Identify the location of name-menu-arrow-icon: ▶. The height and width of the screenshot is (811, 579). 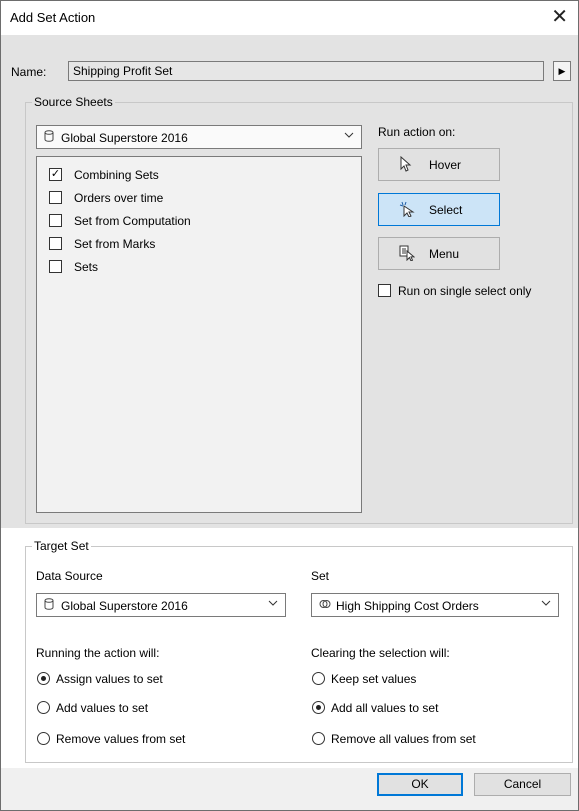
(562, 71).